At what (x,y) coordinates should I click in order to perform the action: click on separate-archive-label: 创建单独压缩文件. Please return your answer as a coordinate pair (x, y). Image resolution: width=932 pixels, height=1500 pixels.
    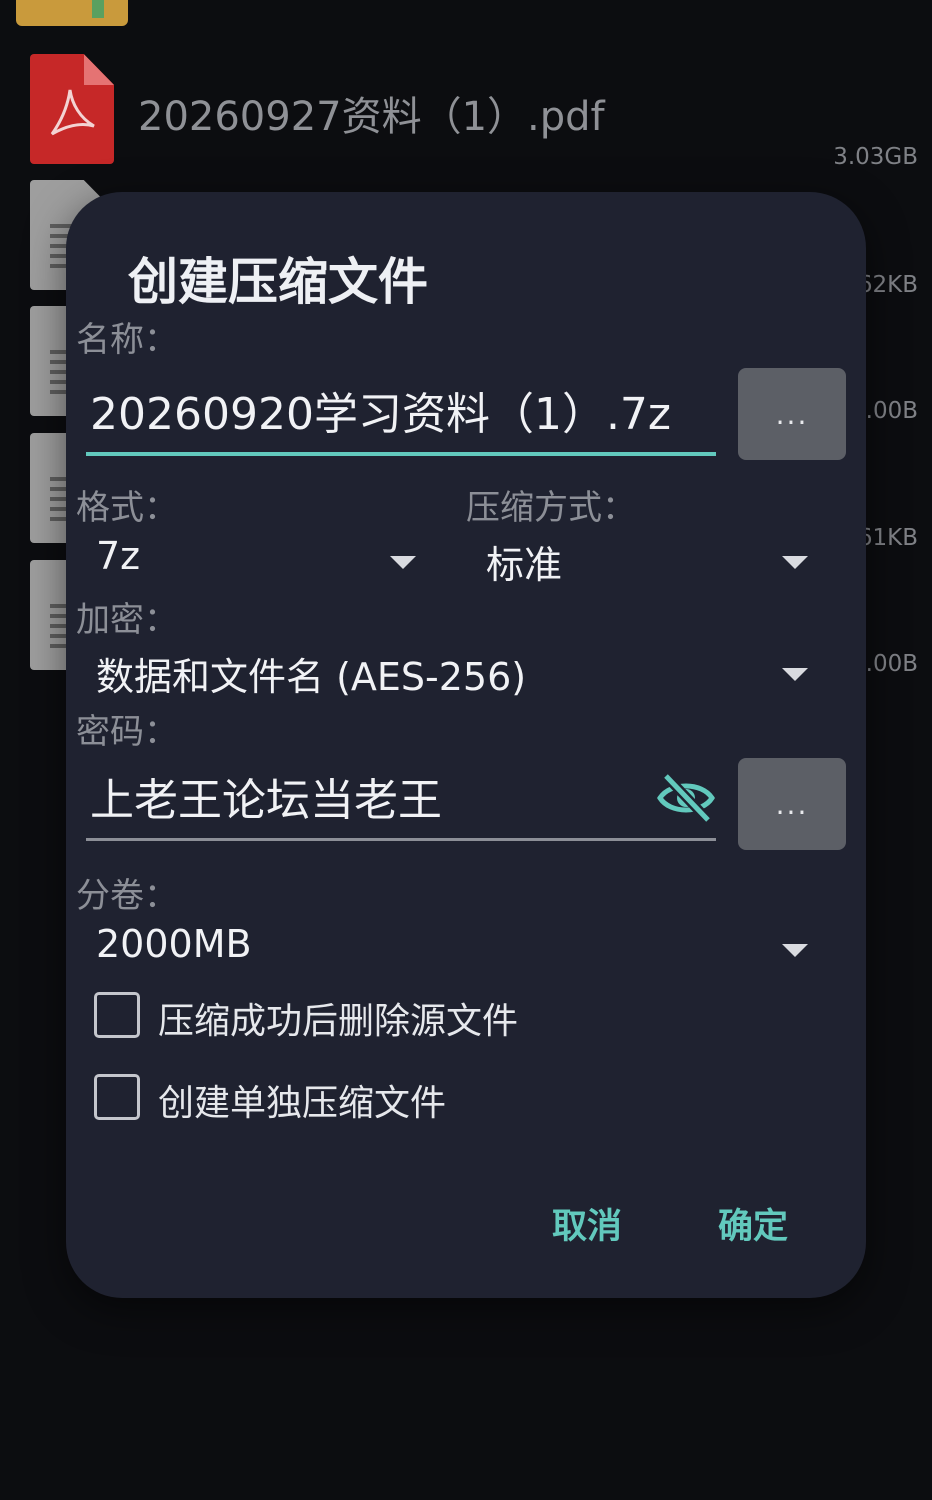
    Looking at the image, I should click on (302, 1100).